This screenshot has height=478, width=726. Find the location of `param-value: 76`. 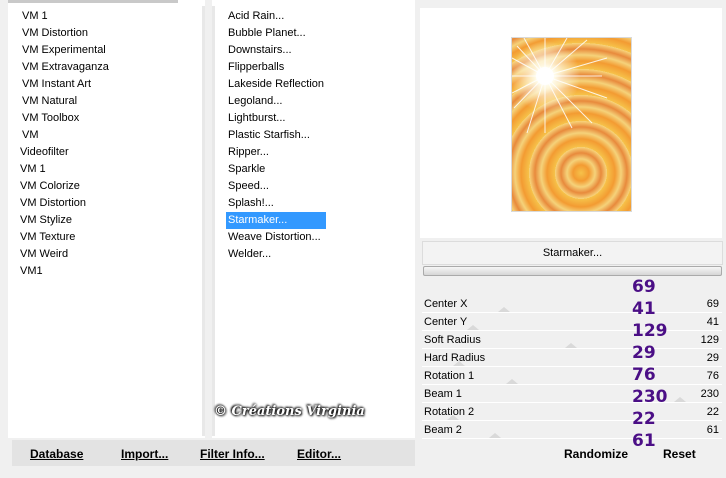

param-value: 76 is located at coordinates (712, 376).